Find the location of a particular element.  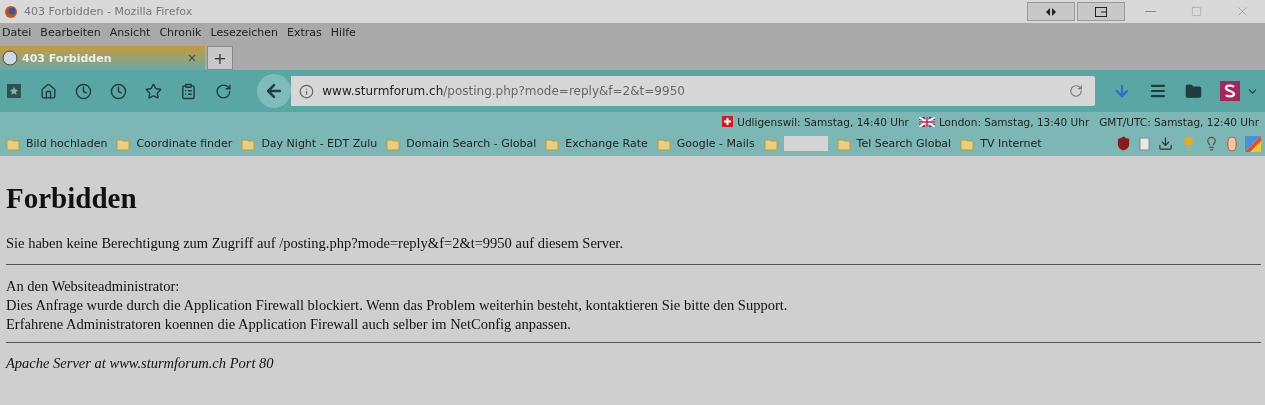

menu-item: Hilfe is located at coordinates (343, 32).